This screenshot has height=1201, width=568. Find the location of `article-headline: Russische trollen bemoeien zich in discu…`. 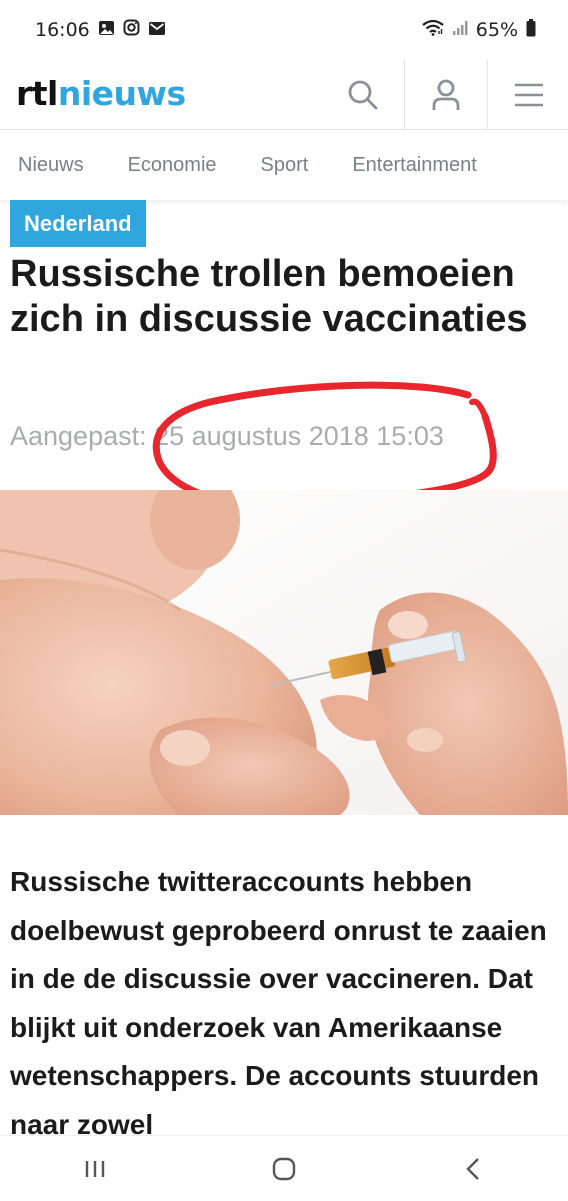

article-headline: Russische trollen bemoeien zich in discu… is located at coordinates (269, 296).